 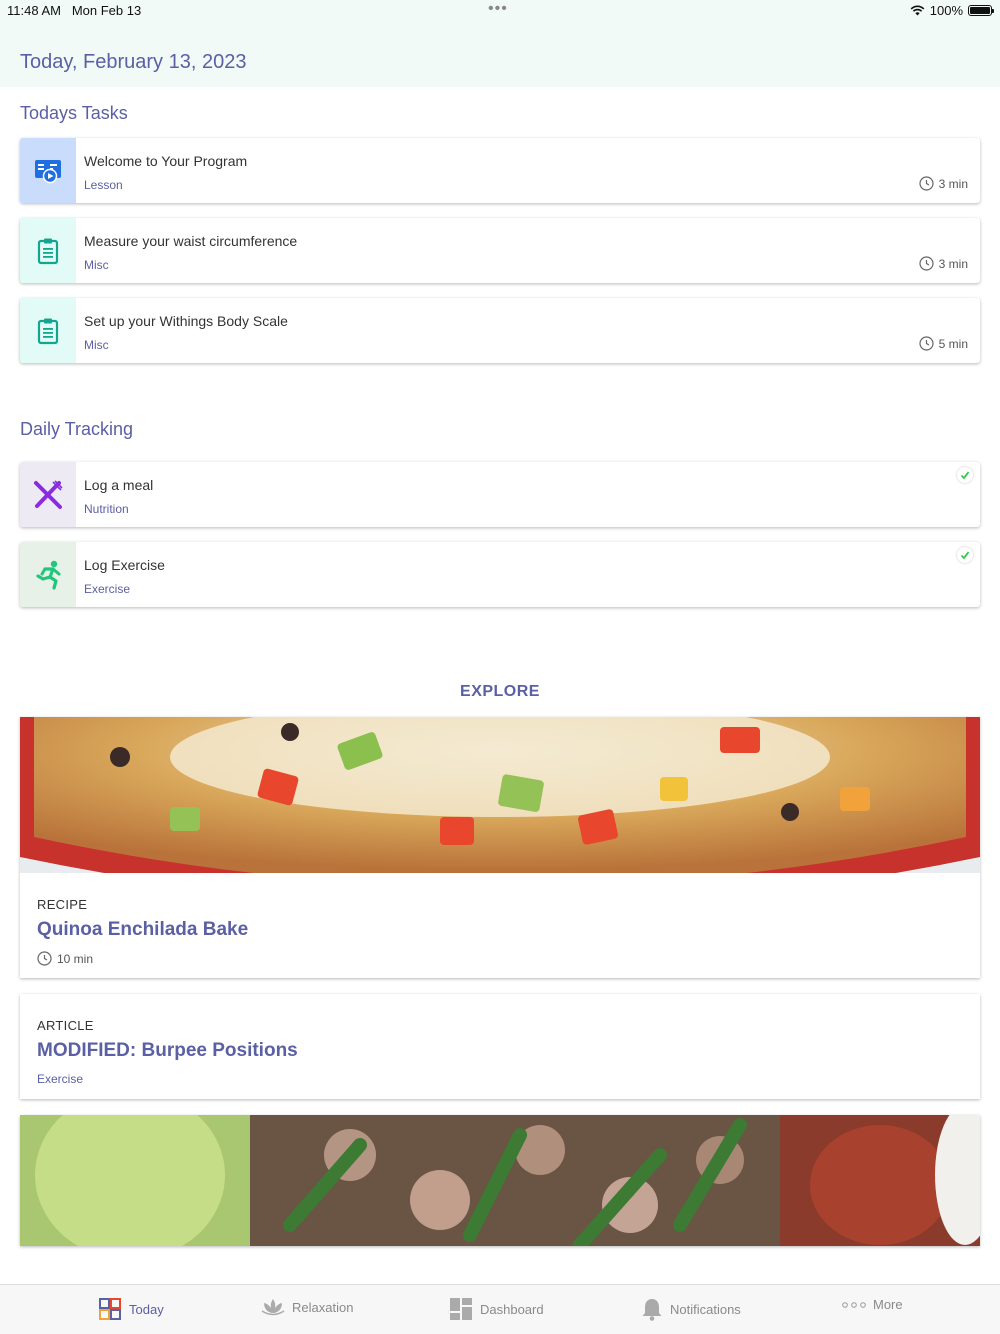 I want to click on tracking-category: Exercise, so click(x=107, y=589).